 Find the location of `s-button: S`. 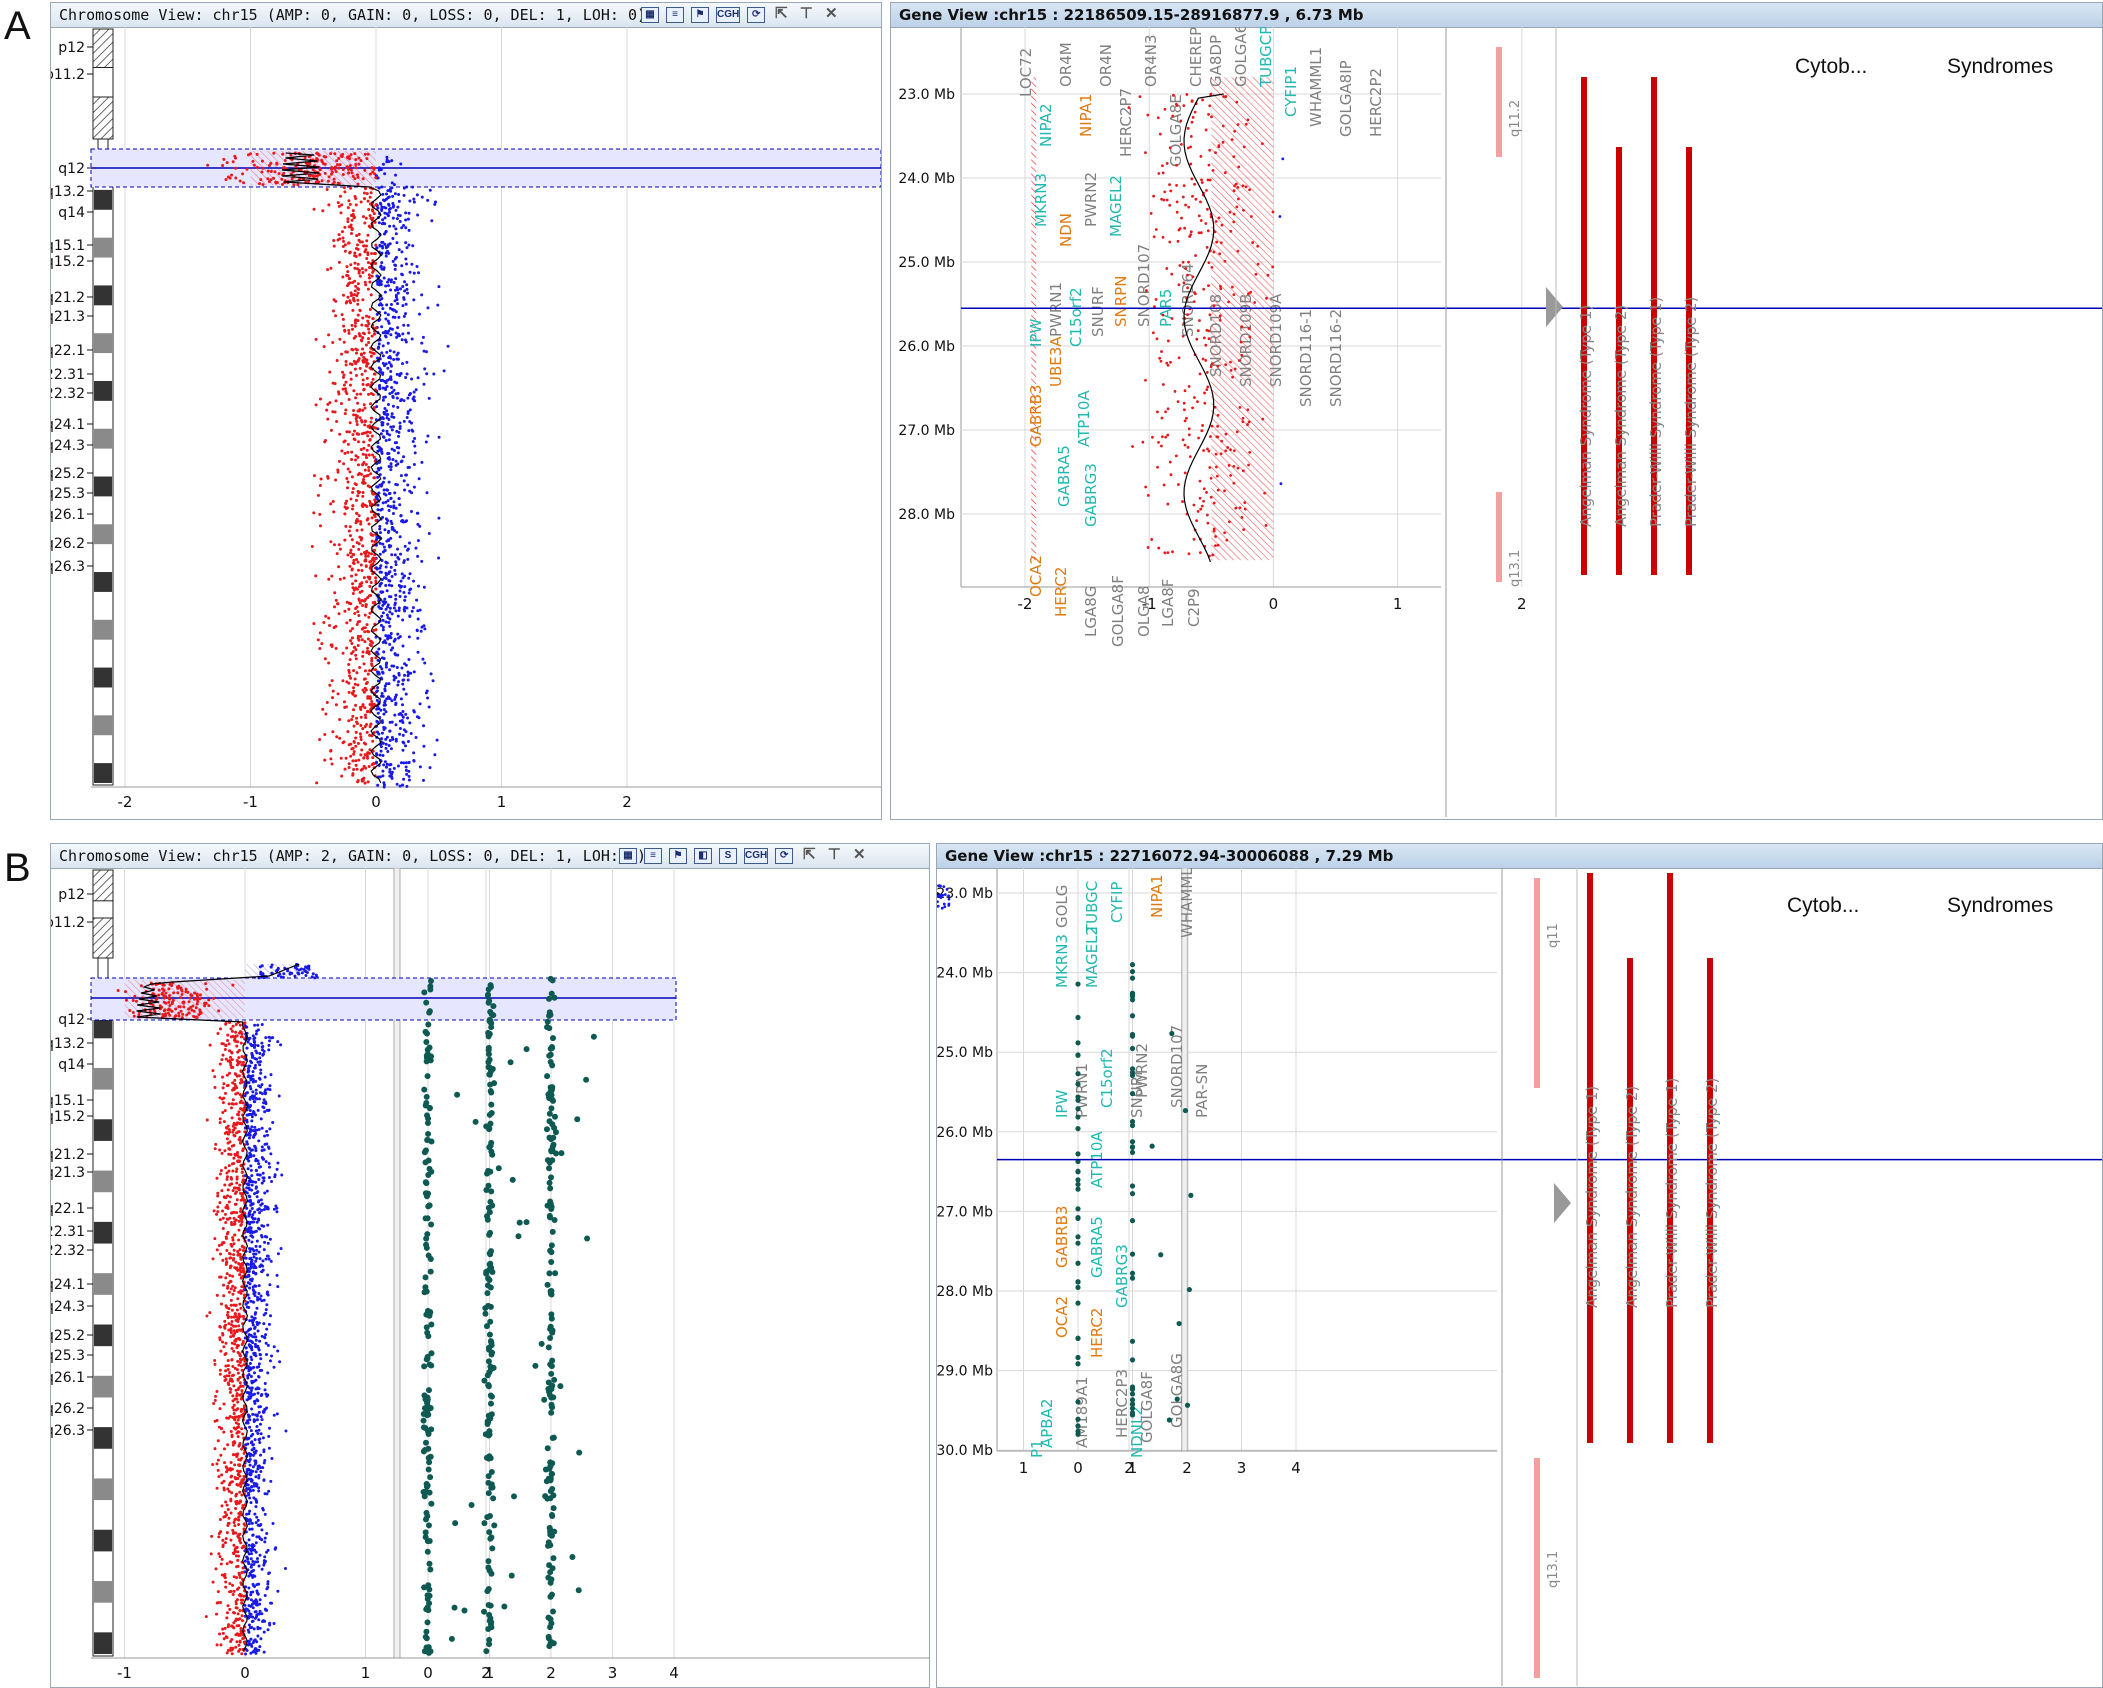

s-button: S is located at coordinates (728, 856).